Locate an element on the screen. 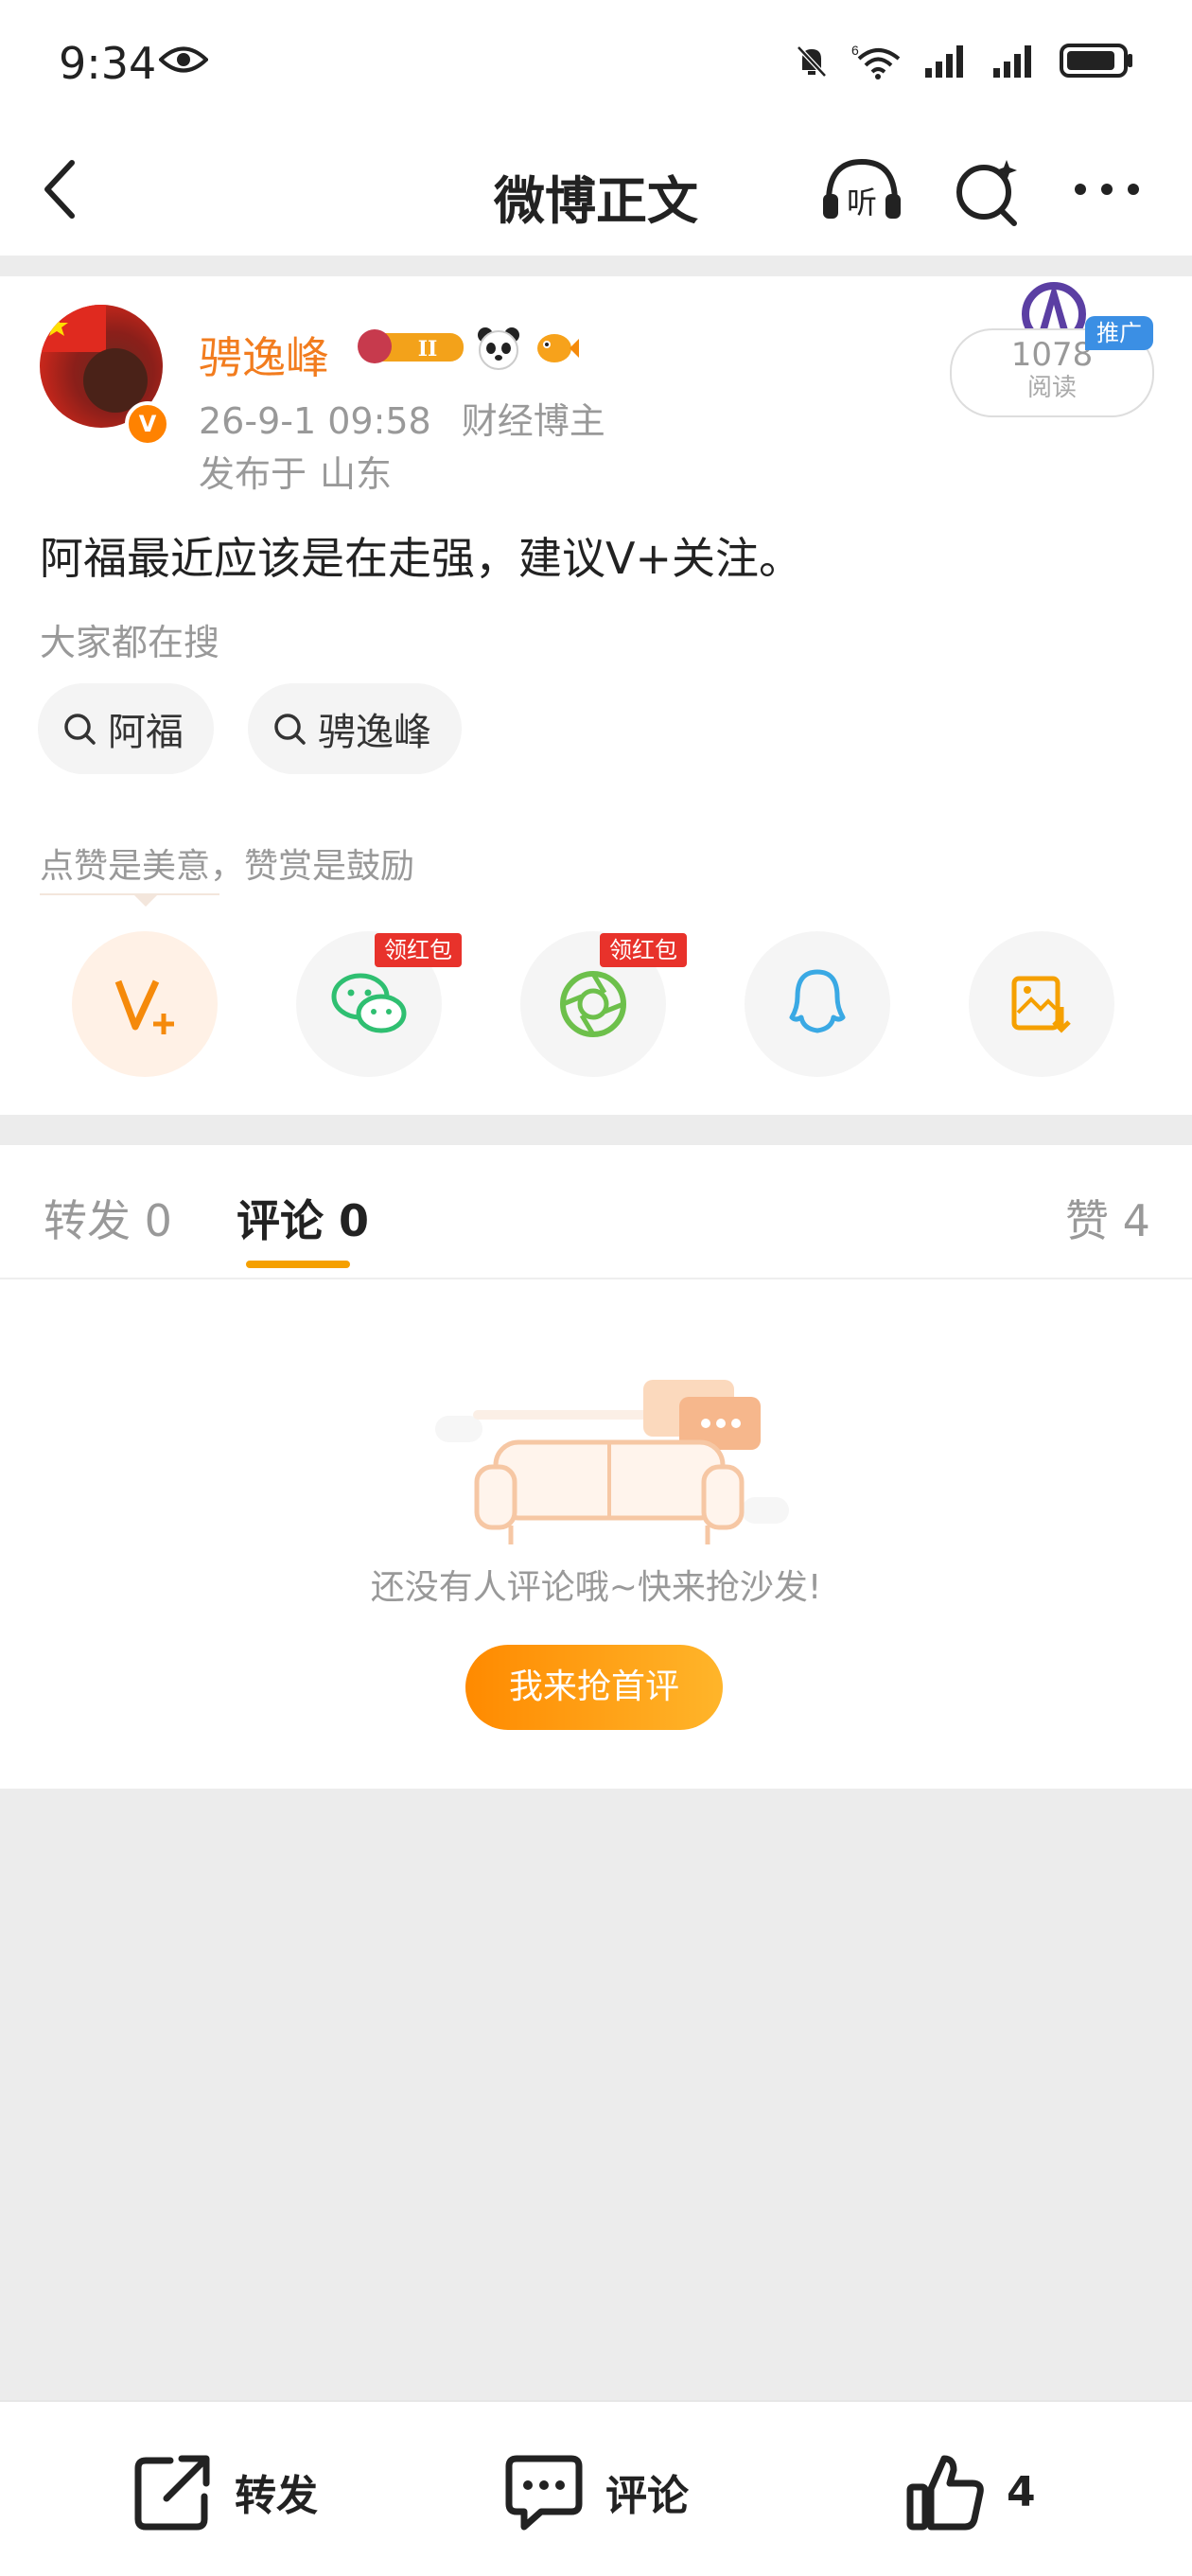 The width and height of the screenshot is (1192, 2576). reward-tip: 点赞是美意，赞赏是鼓励 is located at coordinates (227, 866).